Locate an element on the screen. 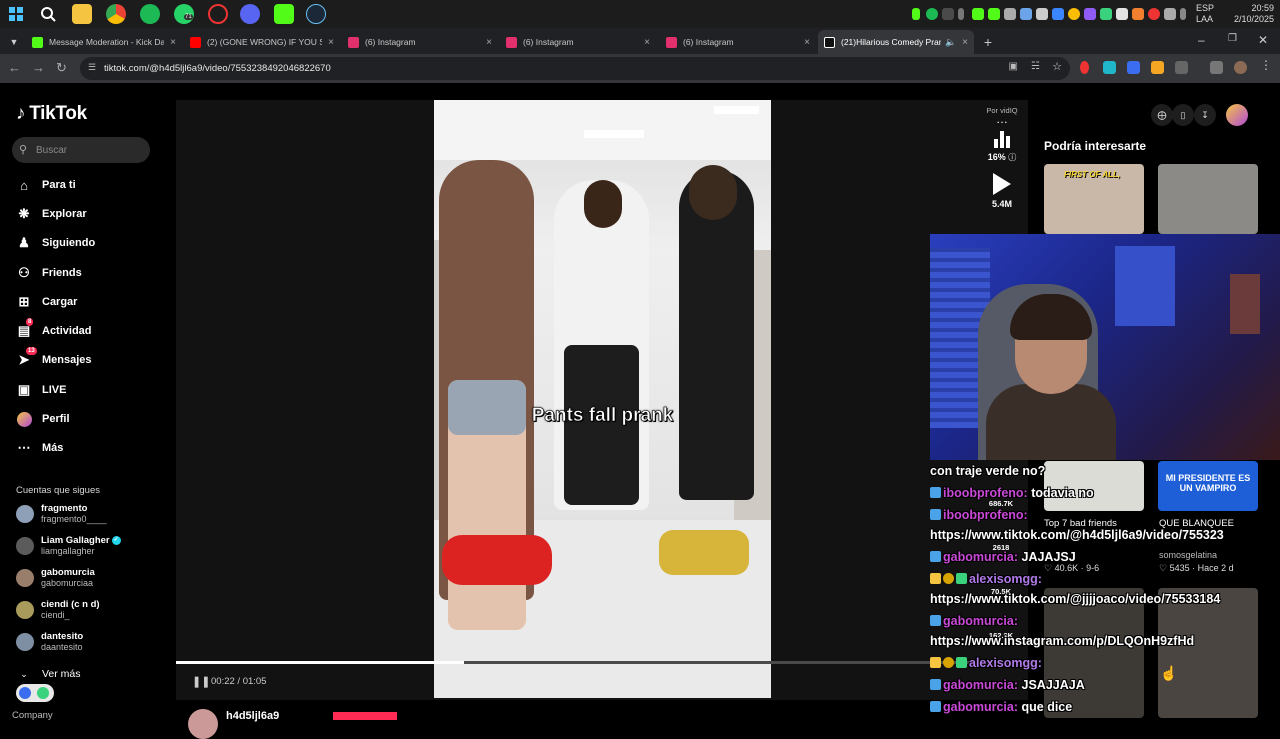 The image size is (1280, 739). profile-avatar-icon is located at coordinates (1240, 67).